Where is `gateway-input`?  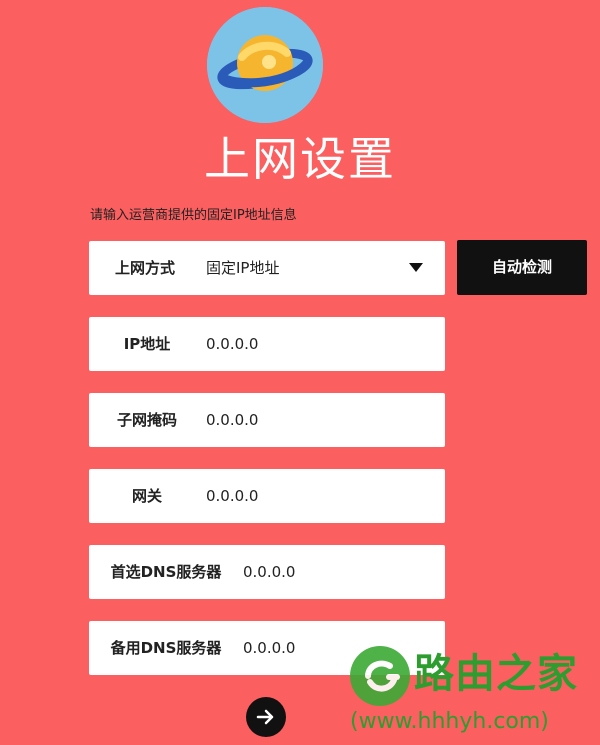 gateway-input is located at coordinates (311, 496).